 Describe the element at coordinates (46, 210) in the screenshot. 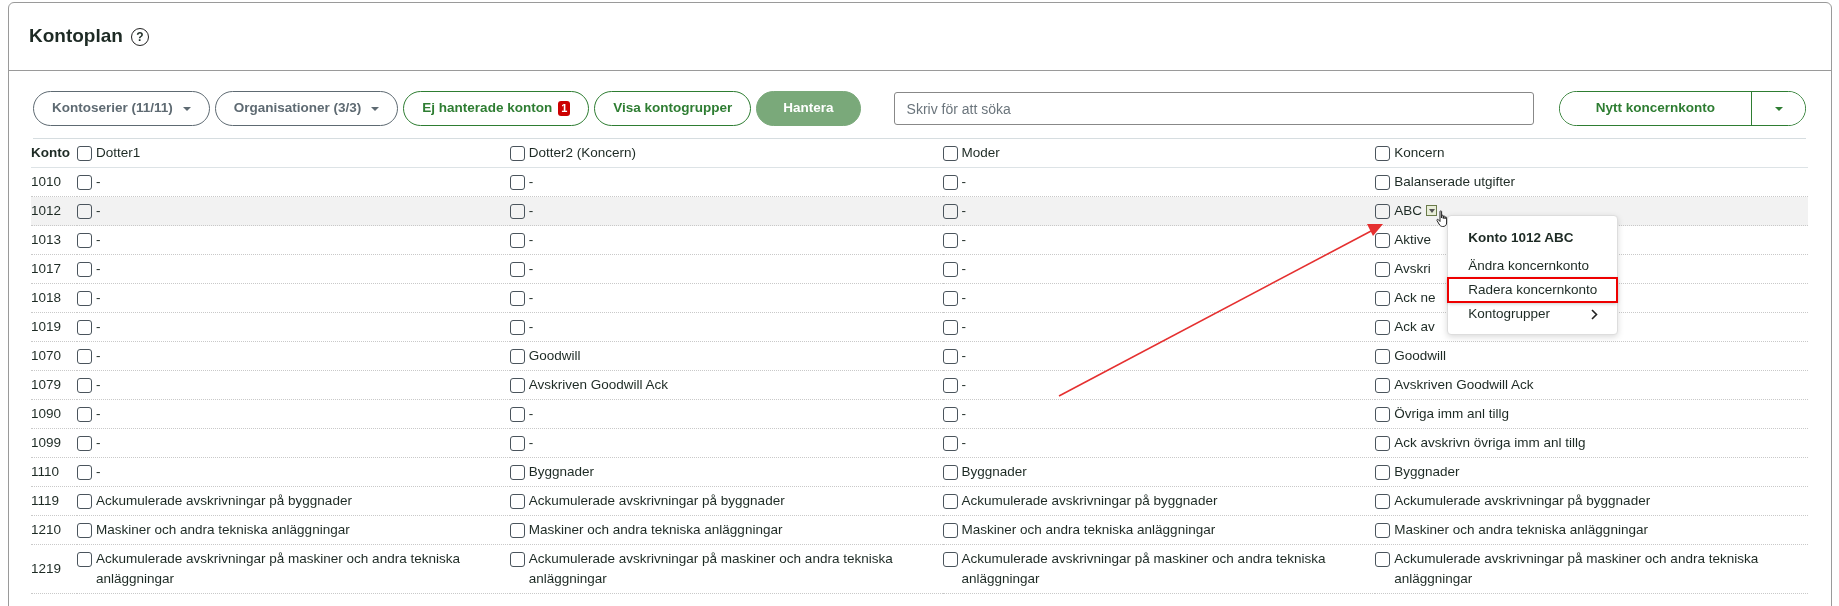

I see `account-number: 1012` at that location.